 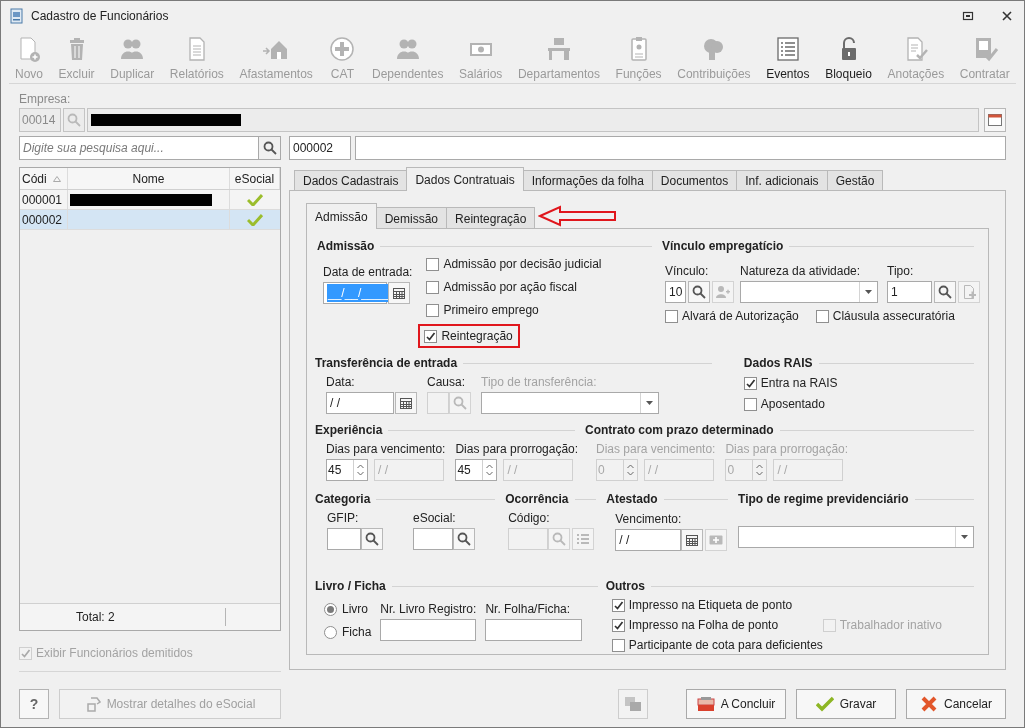 I want to click on field-label: Nr. Folha/Ficha:, so click(x=528, y=608).